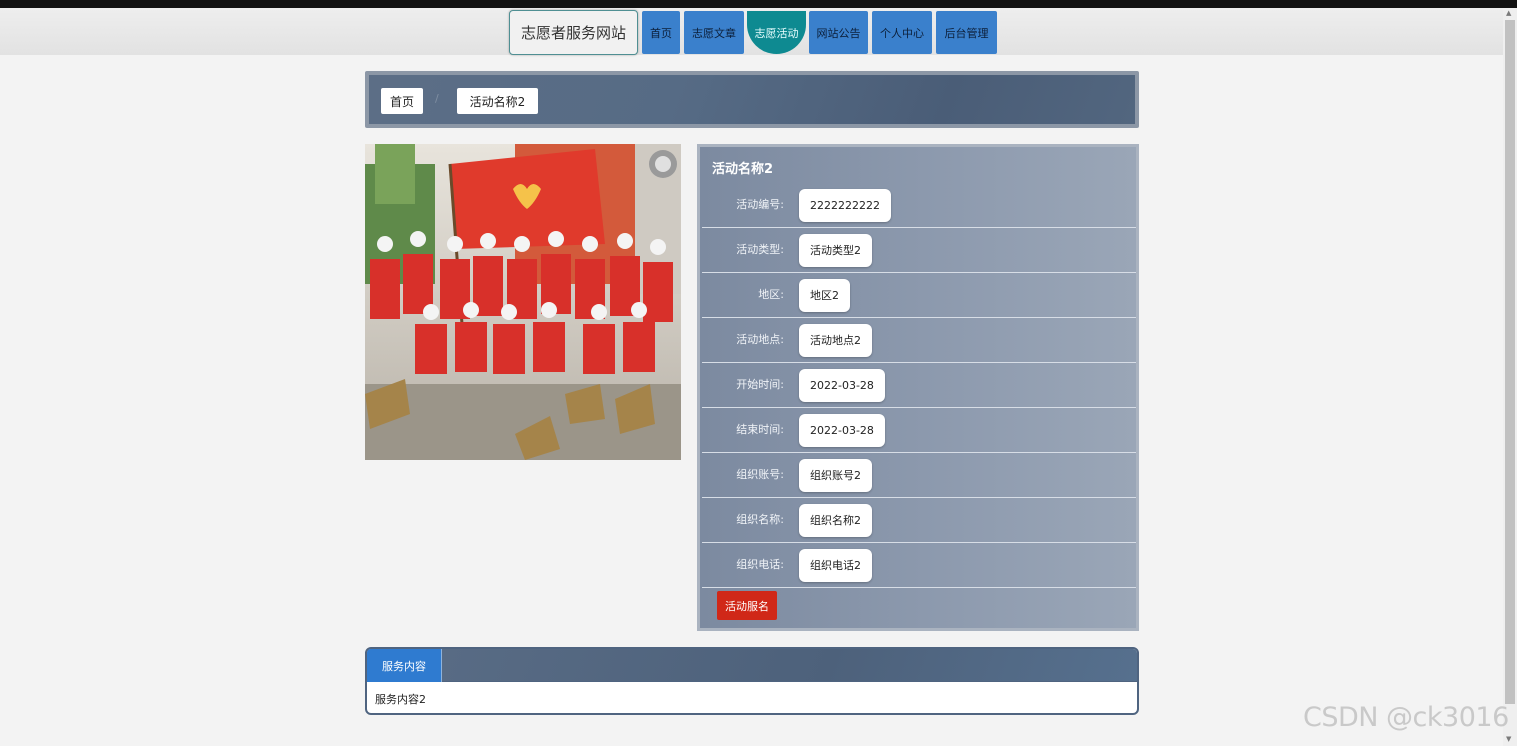 The width and height of the screenshot is (1517, 746). I want to click on nav-item-admin: 后台管理, so click(966, 32).